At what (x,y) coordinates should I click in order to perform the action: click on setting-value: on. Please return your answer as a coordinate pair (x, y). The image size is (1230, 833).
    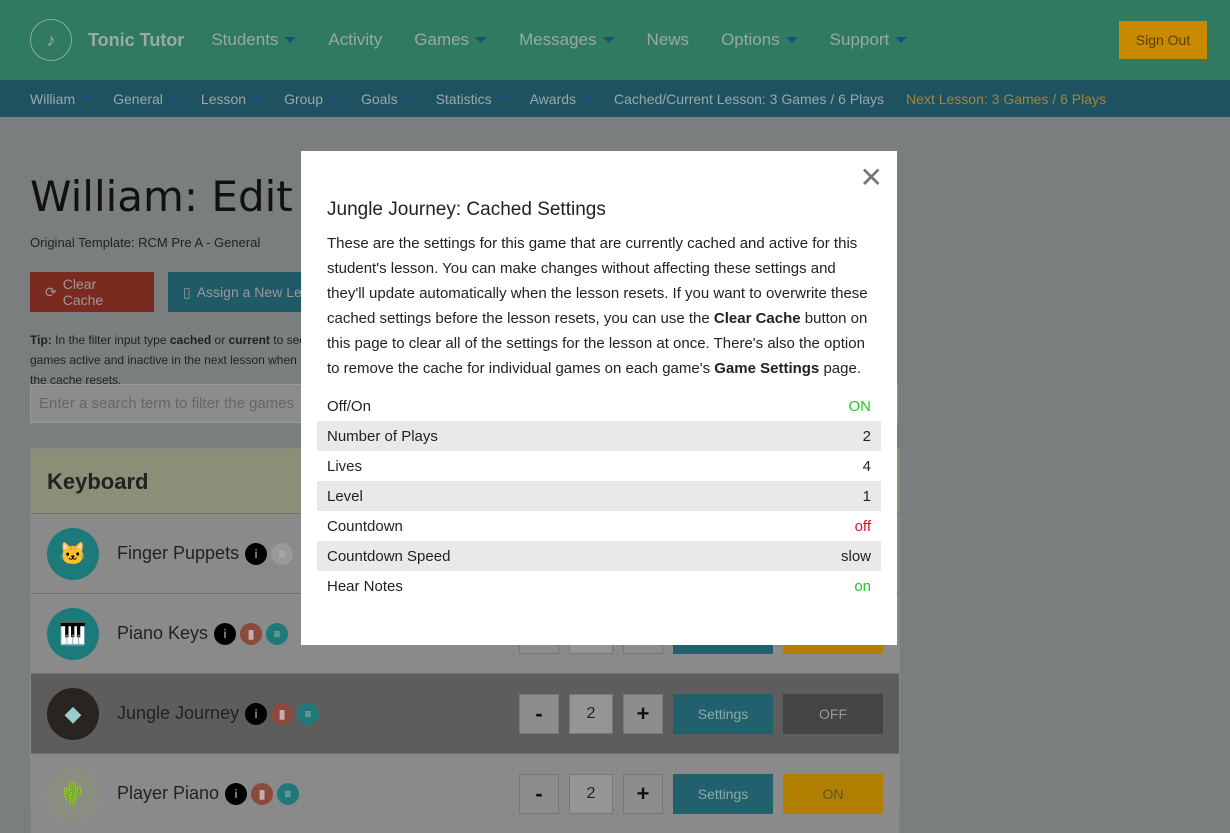
    Looking at the image, I should click on (862, 586).